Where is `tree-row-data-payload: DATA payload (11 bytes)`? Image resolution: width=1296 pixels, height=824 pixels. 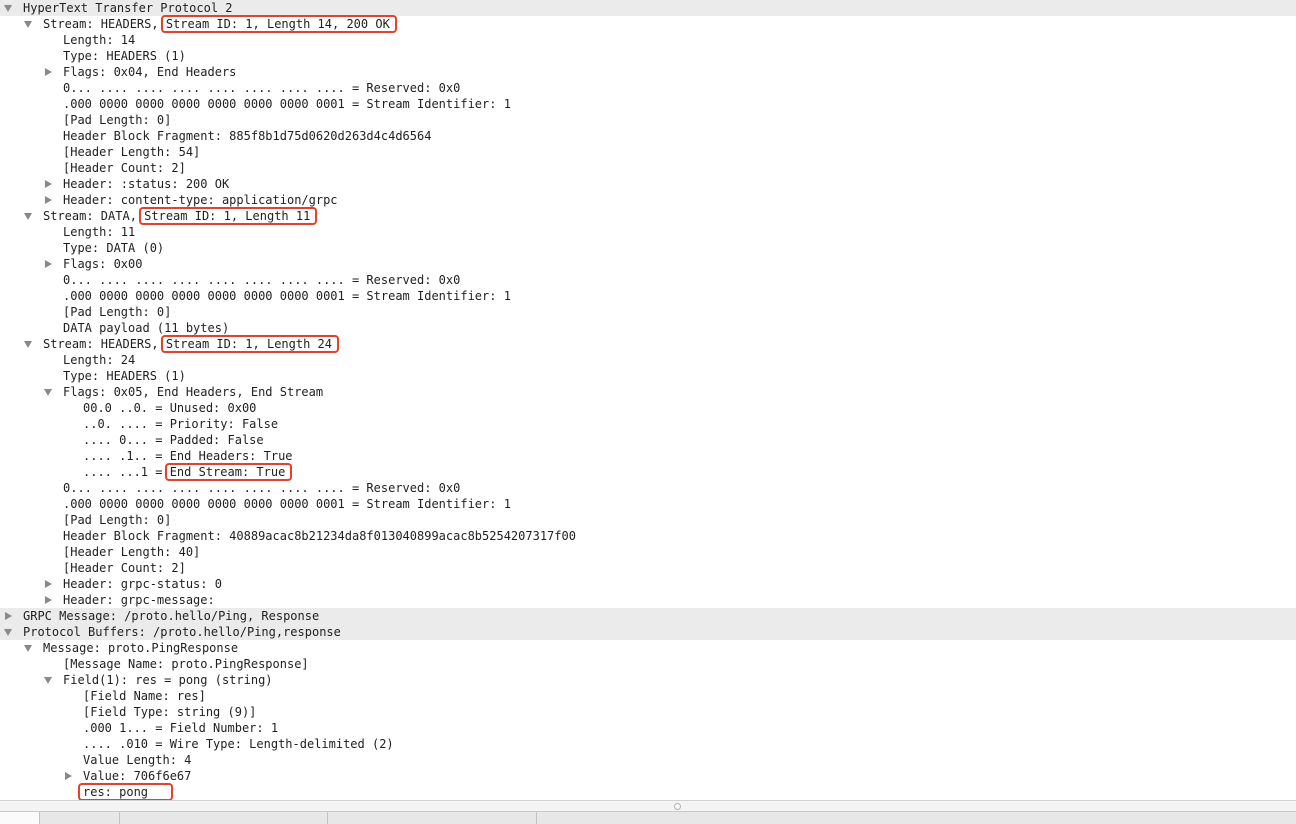 tree-row-data-payload: DATA payload (11 bytes) is located at coordinates (648, 328).